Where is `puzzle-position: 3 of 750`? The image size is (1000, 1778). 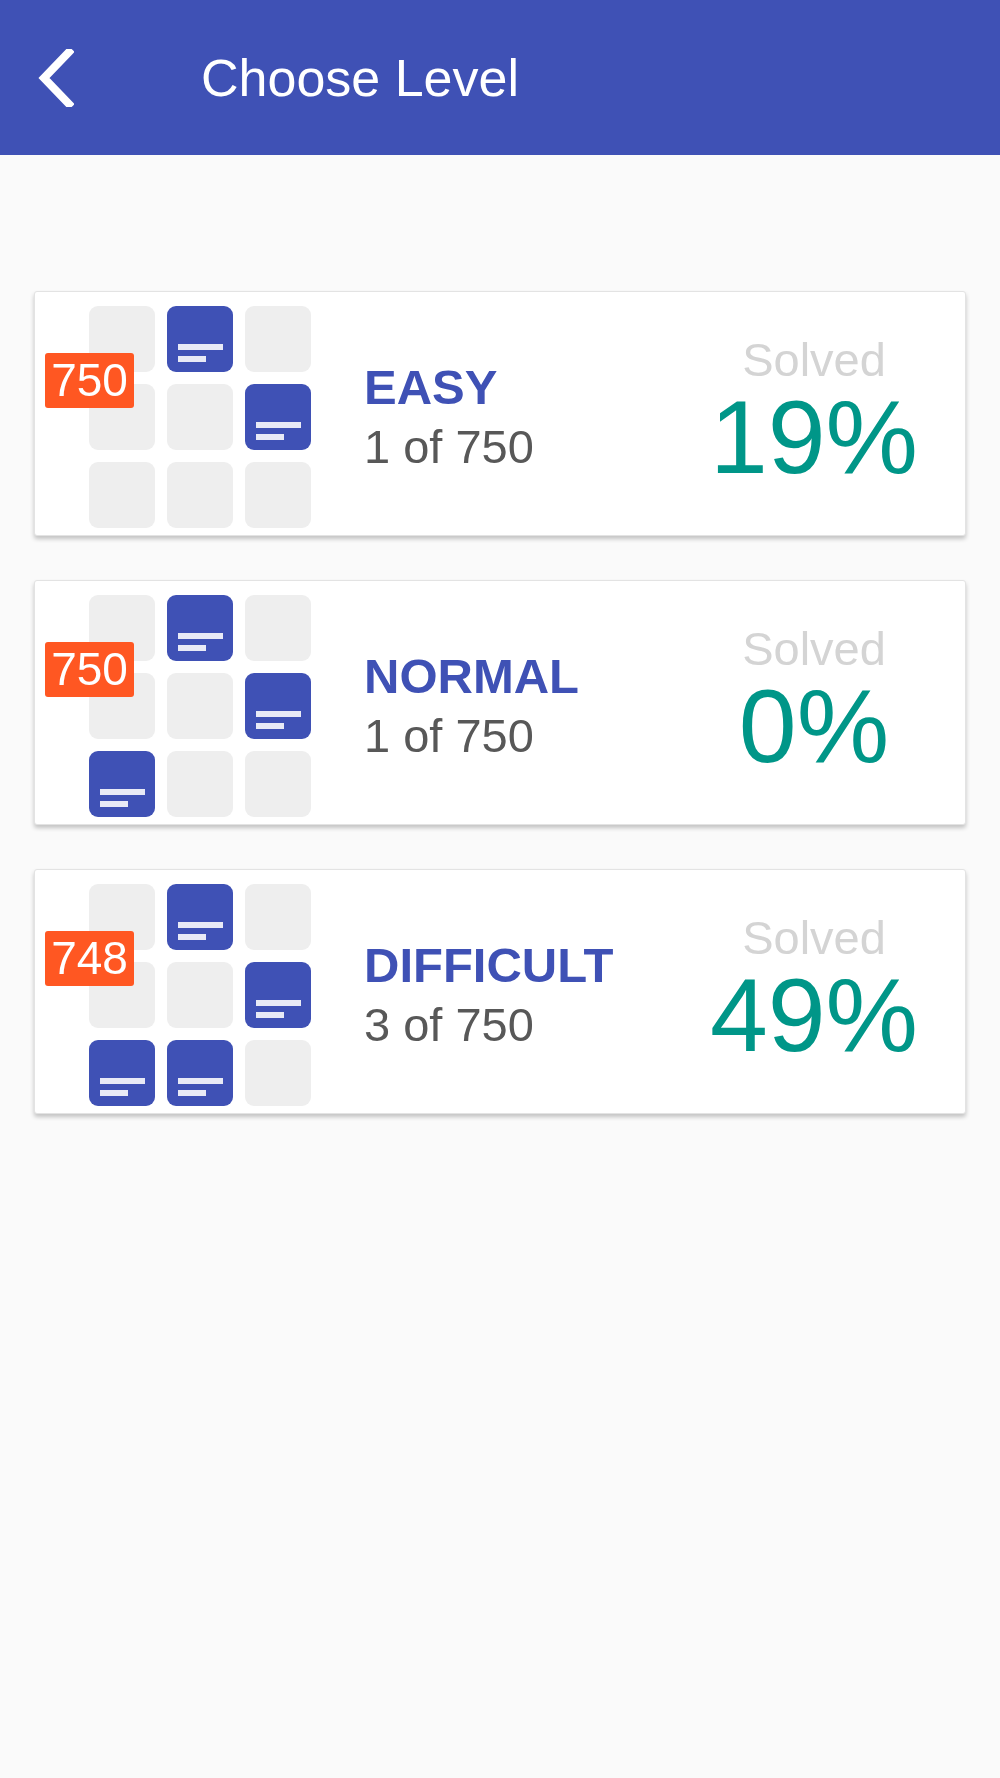
puzzle-position: 3 of 750 is located at coordinates (449, 1025).